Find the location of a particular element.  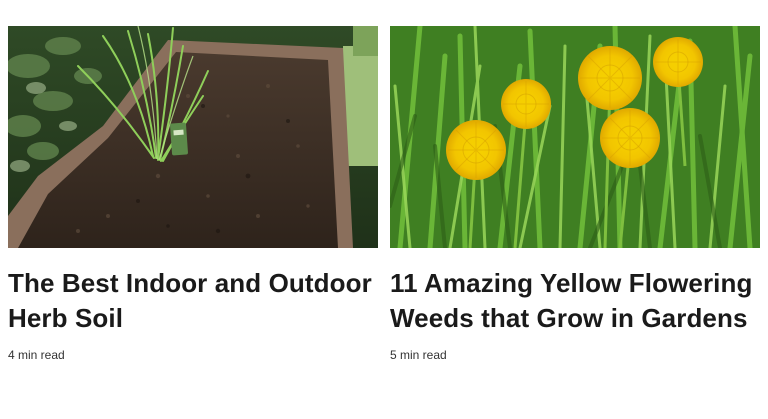

read-time: 5 min read is located at coordinates (418, 355).